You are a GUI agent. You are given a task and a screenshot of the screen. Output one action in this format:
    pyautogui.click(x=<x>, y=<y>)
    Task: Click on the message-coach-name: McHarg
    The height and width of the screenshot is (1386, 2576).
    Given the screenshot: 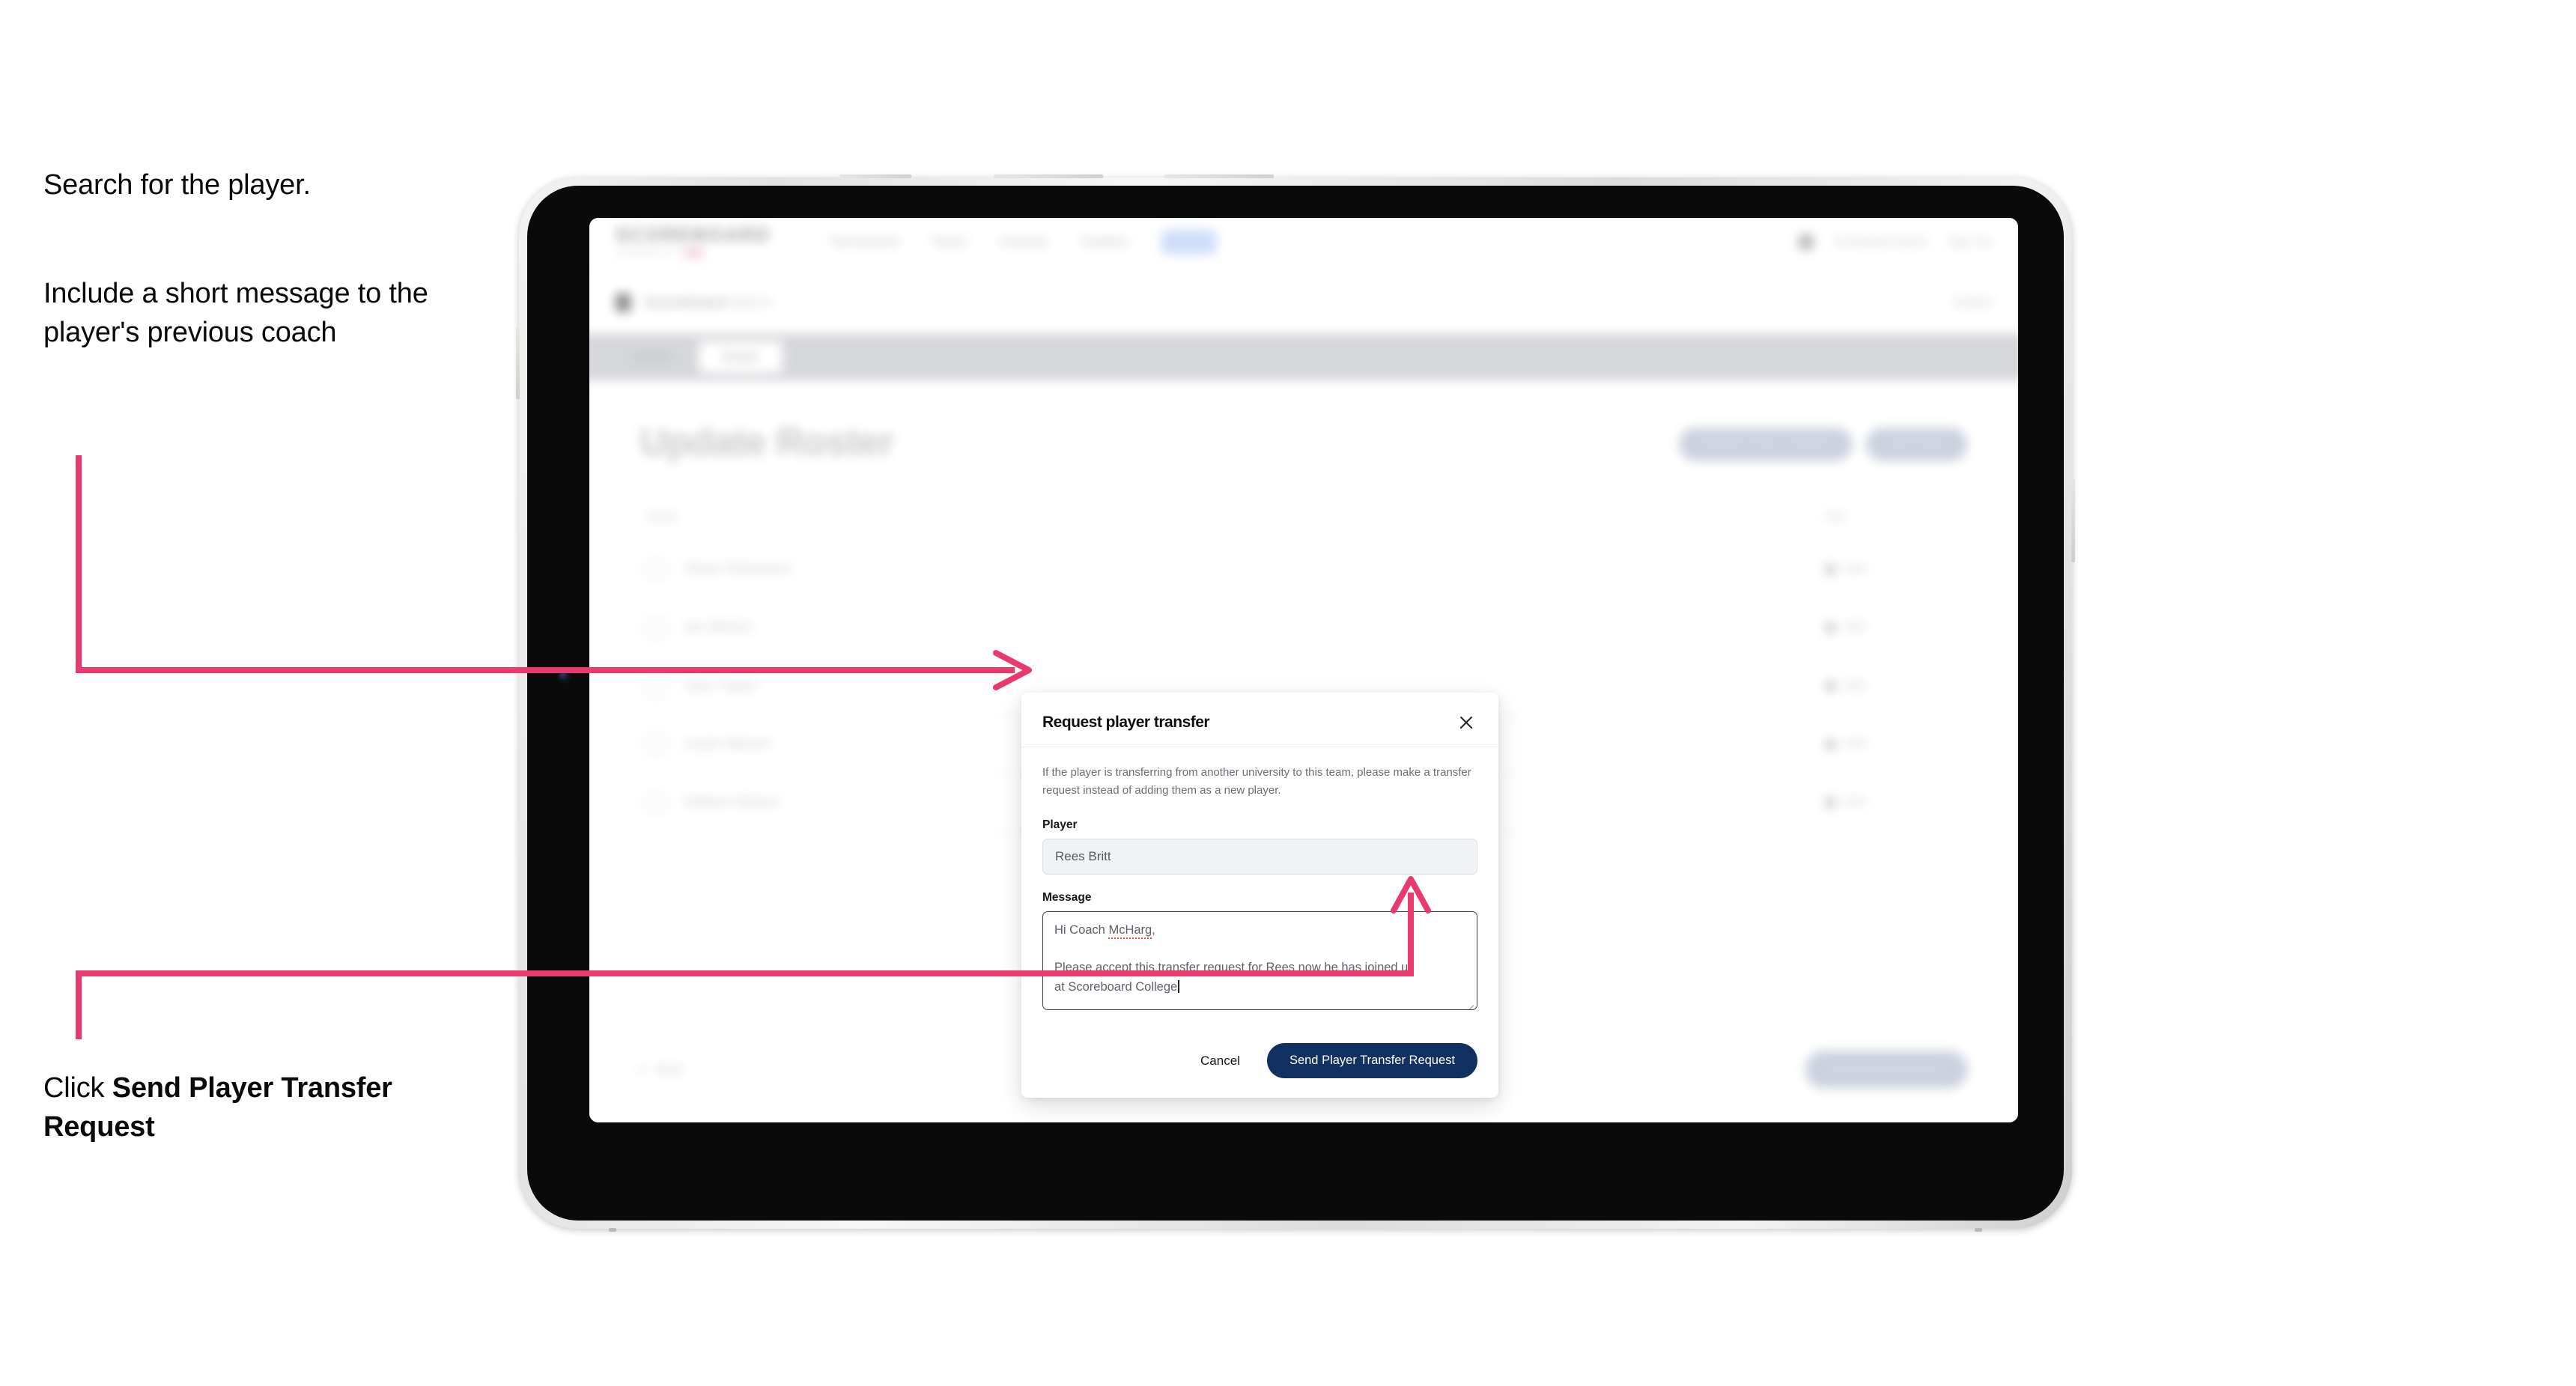 What is the action you would take?
    pyautogui.click(x=1130, y=932)
    